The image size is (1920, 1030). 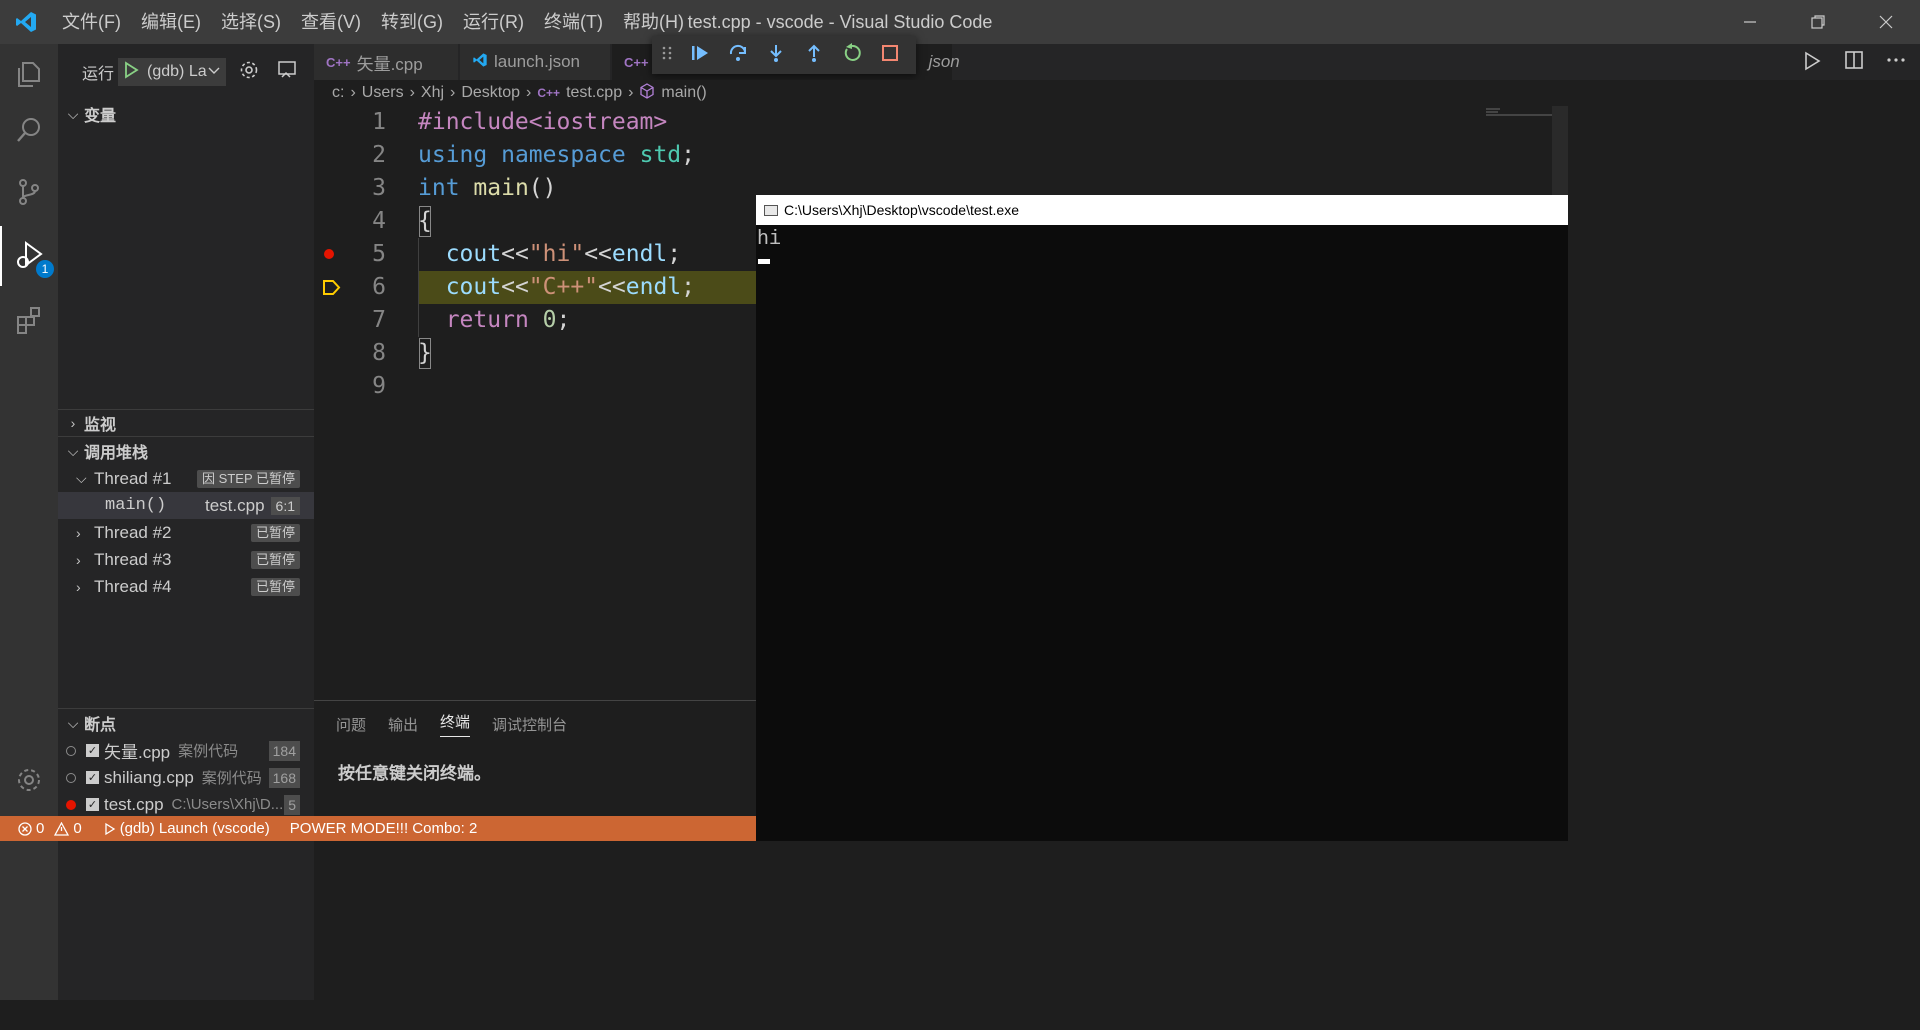 I want to click on menu-edit: 编辑(E), so click(x=171, y=22).